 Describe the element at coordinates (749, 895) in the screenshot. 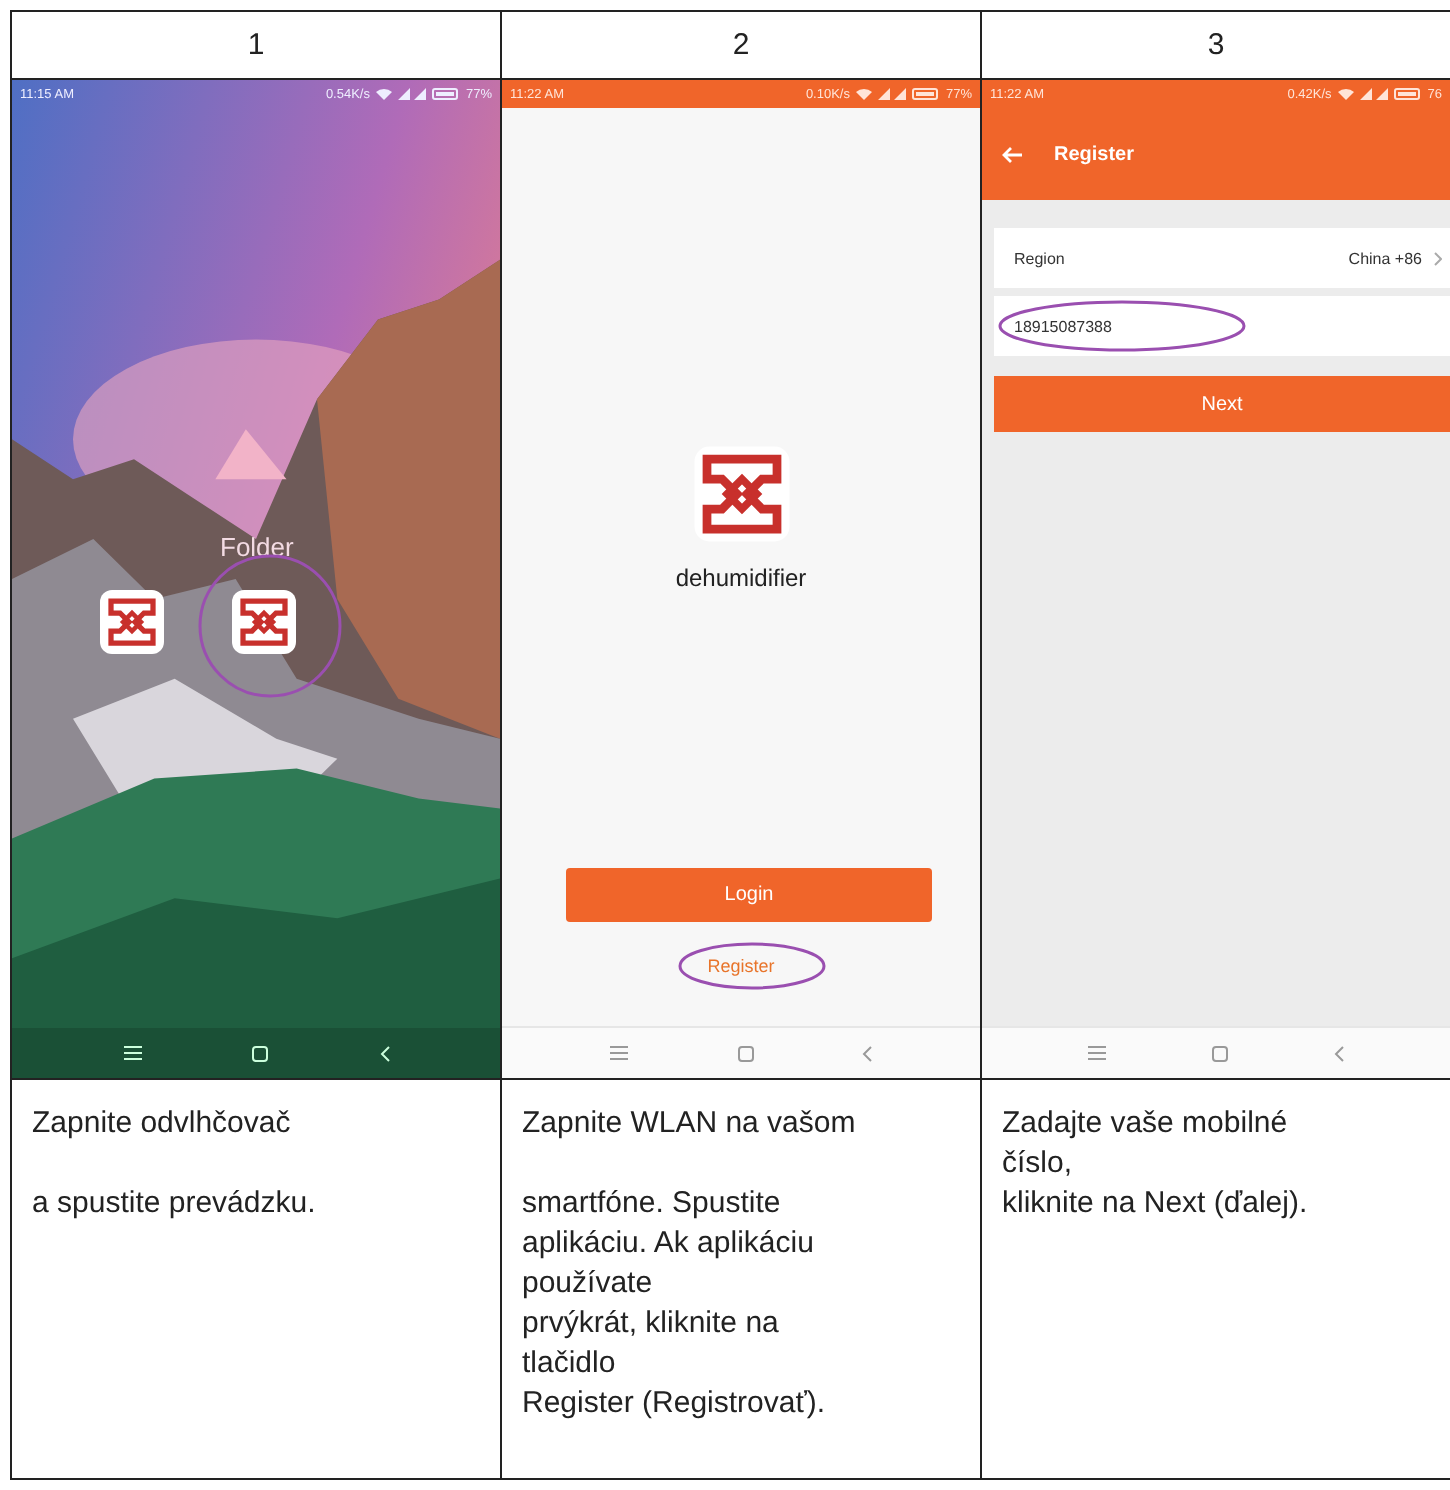

I see `login-button: Login` at that location.